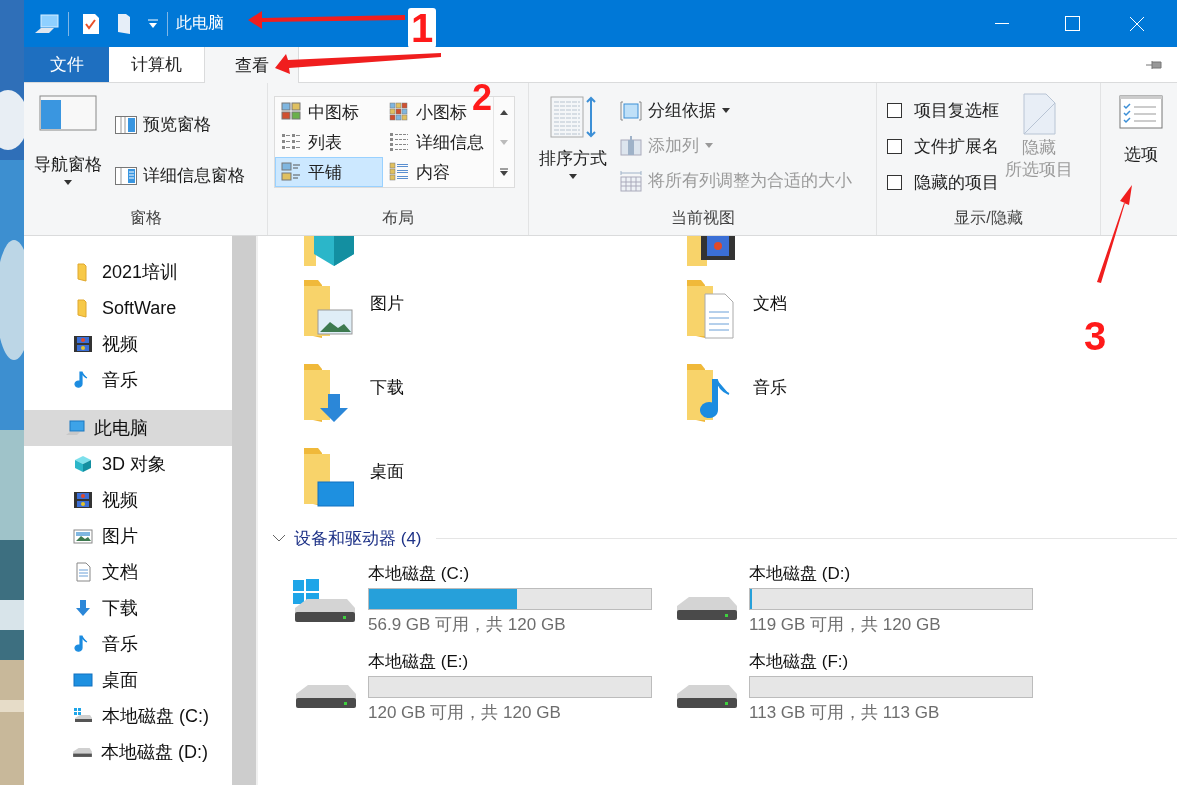 The height and width of the screenshot is (785, 1177). What do you see at coordinates (504, 172) in the screenshot?
I see `expand-icon` at bounding box center [504, 172].